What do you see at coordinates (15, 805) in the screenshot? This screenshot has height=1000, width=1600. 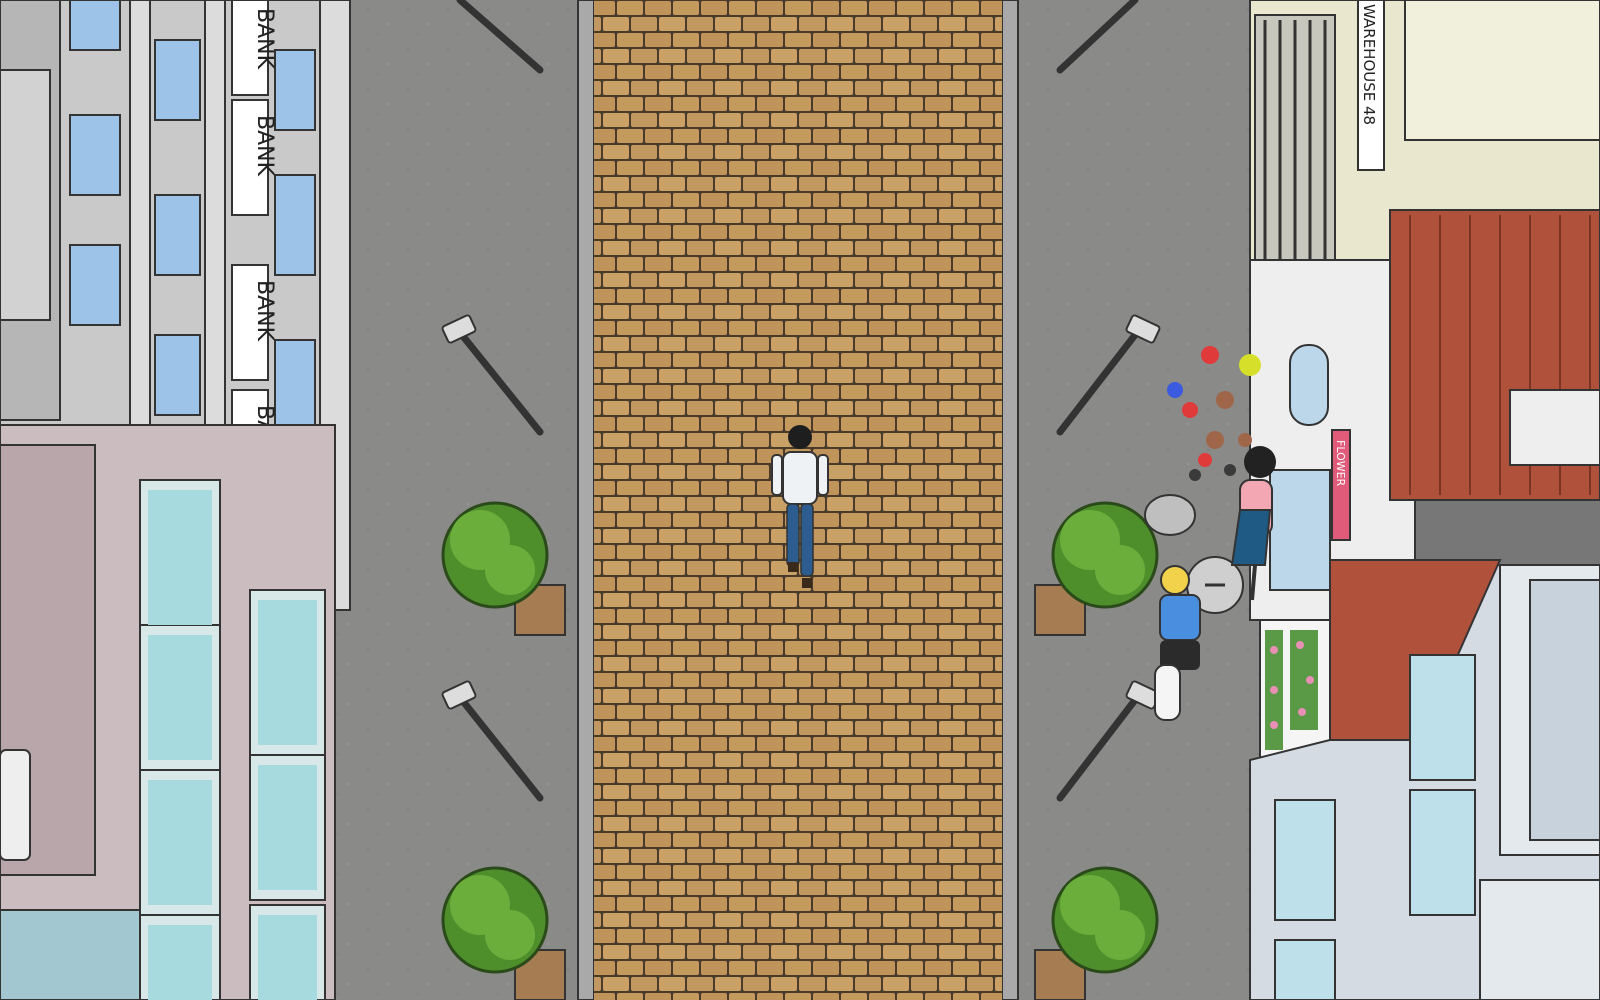 I see `phone-device` at bounding box center [15, 805].